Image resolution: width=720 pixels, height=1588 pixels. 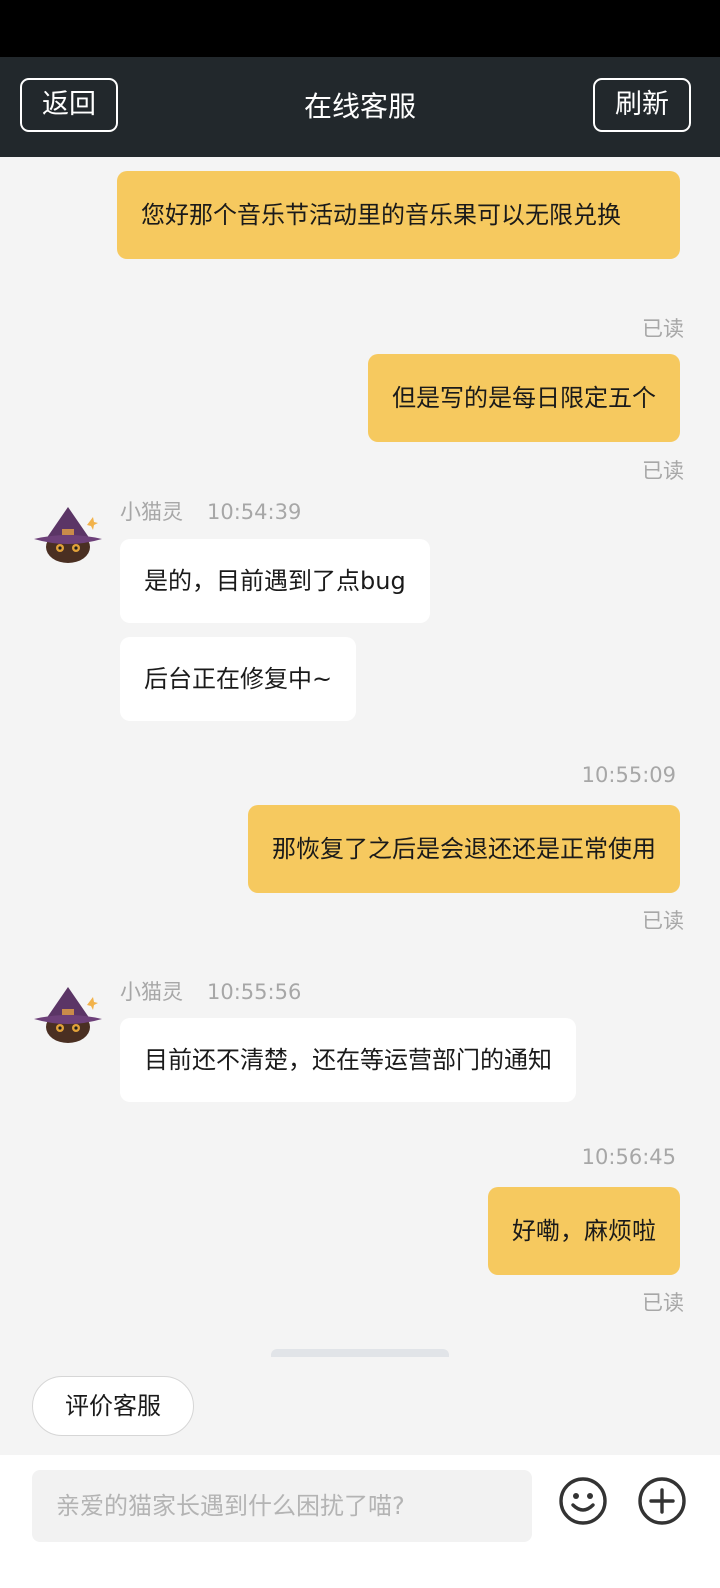 I want to click on message-timestamp: 10:56:45, so click(x=628, y=1157).